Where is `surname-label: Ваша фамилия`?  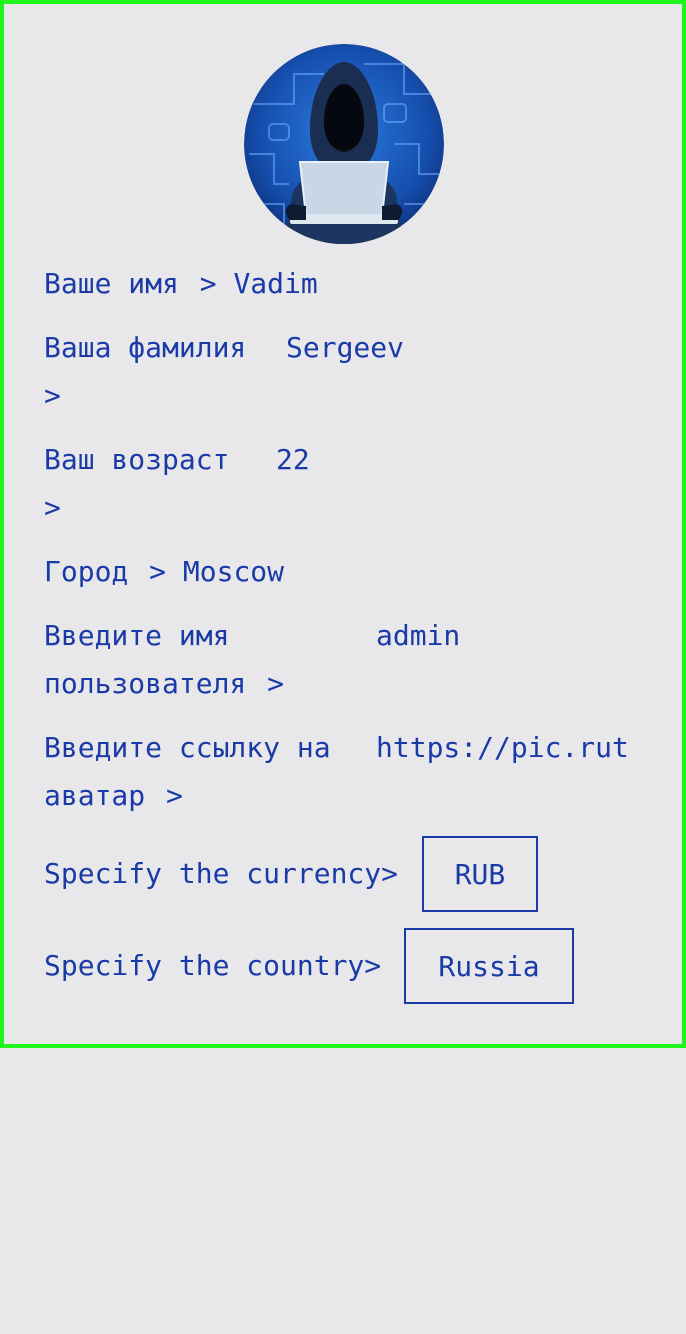 surname-label: Ваша фамилия is located at coordinates (145, 347).